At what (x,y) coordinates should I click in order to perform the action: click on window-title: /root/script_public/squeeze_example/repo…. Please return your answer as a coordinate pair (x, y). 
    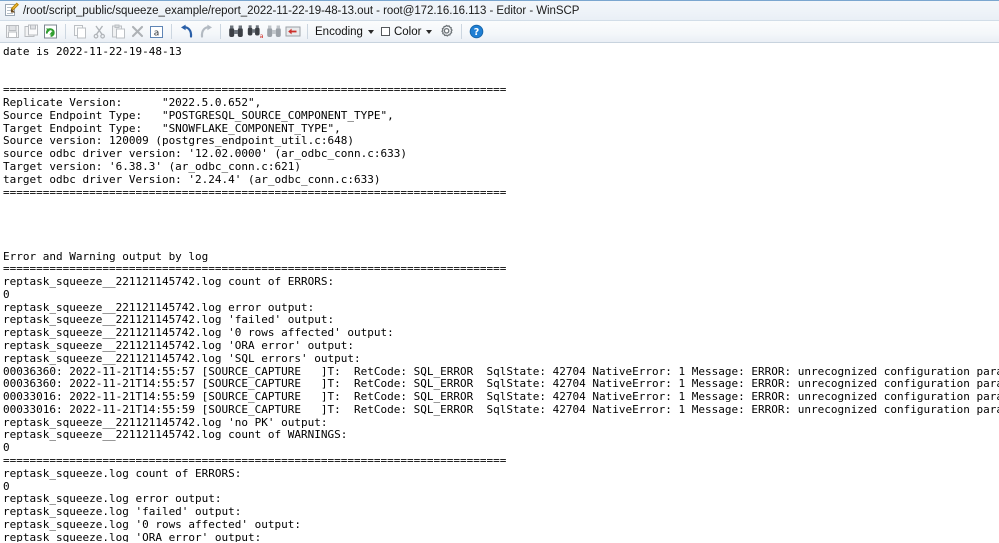
    Looking at the image, I should click on (301, 10).